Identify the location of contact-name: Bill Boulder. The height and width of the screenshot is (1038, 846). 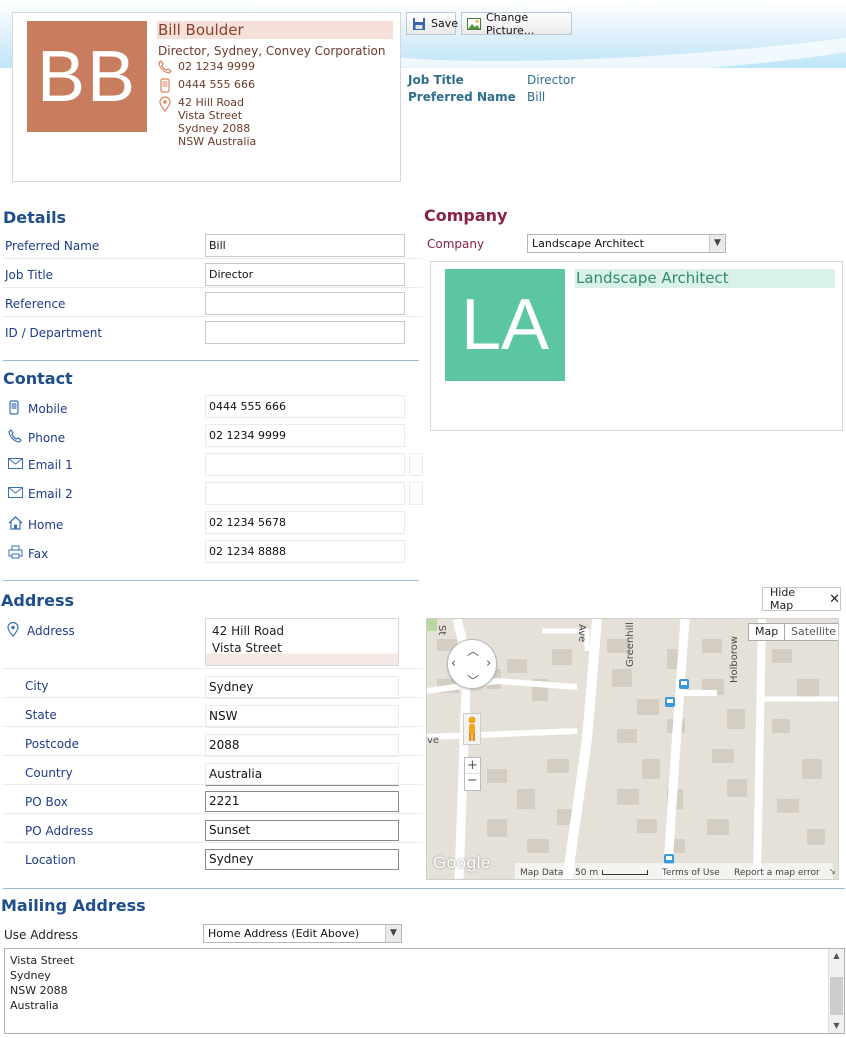
(275, 30).